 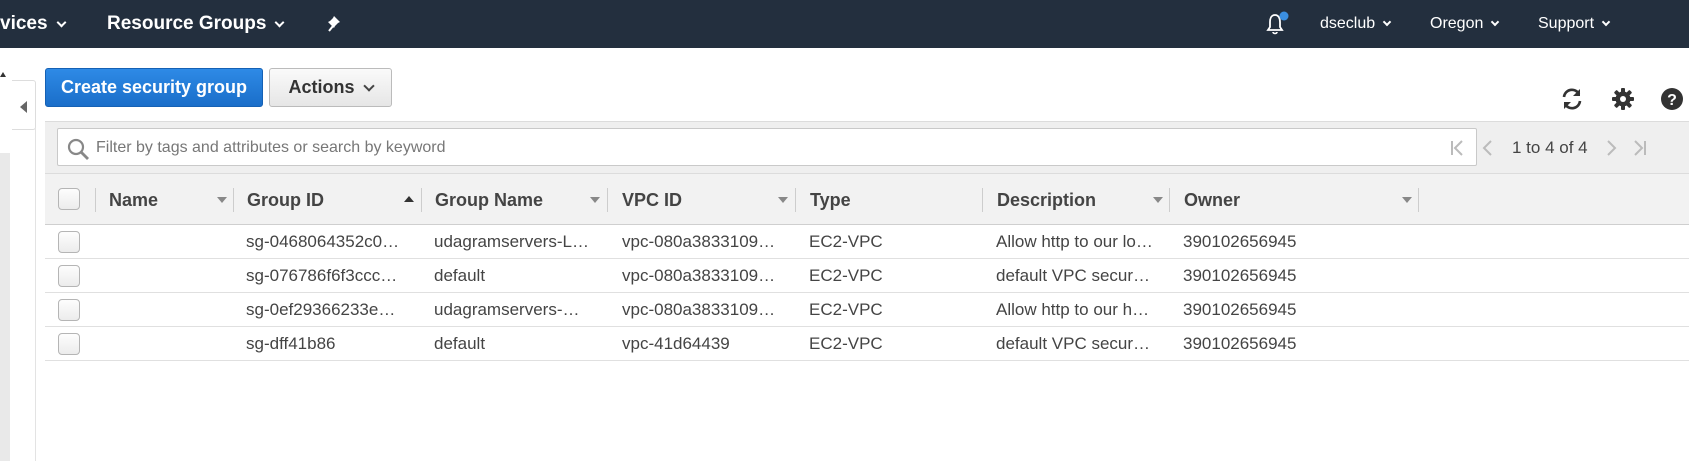 I want to click on scroll-up-icon, so click(x=3, y=74).